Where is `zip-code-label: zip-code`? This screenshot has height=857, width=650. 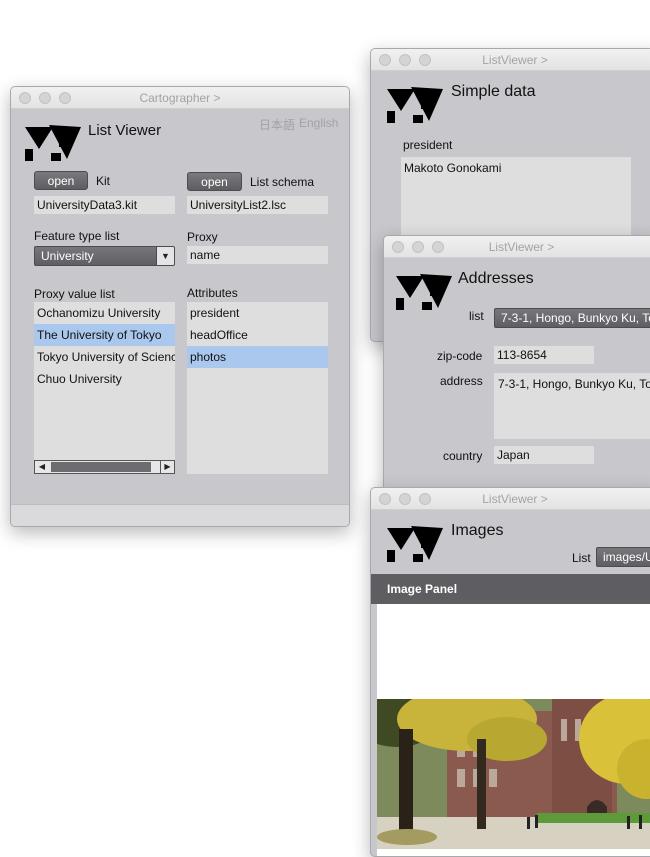
zip-code-label: zip-code is located at coordinates (460, 356).